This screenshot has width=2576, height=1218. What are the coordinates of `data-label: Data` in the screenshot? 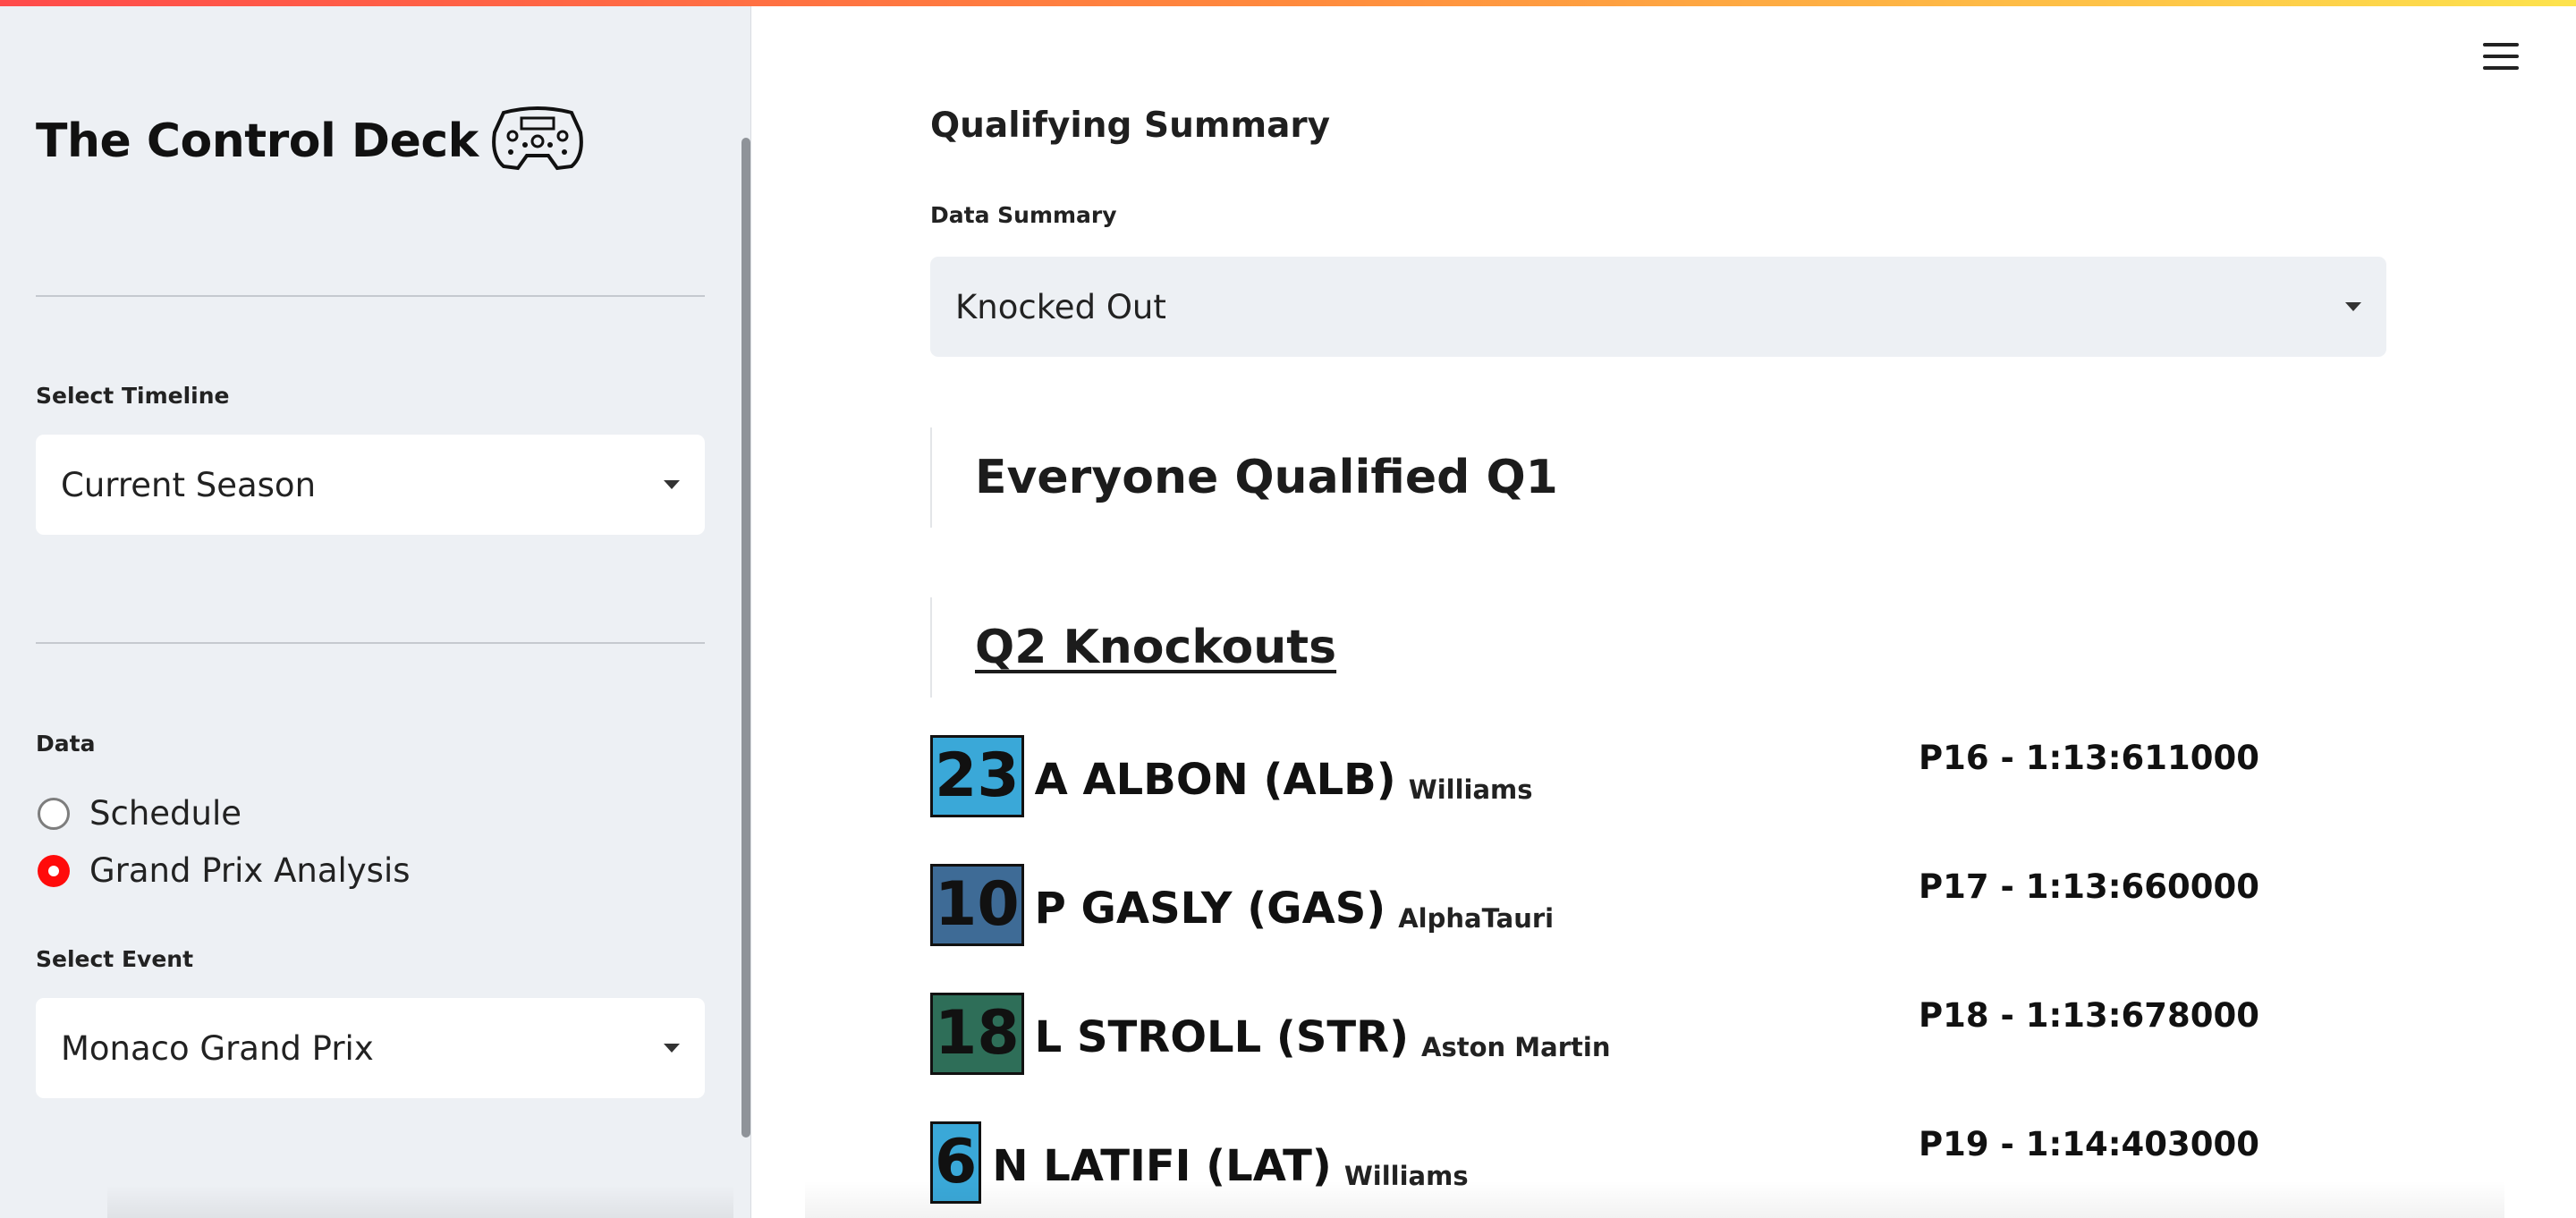 It's located at (66, 744).